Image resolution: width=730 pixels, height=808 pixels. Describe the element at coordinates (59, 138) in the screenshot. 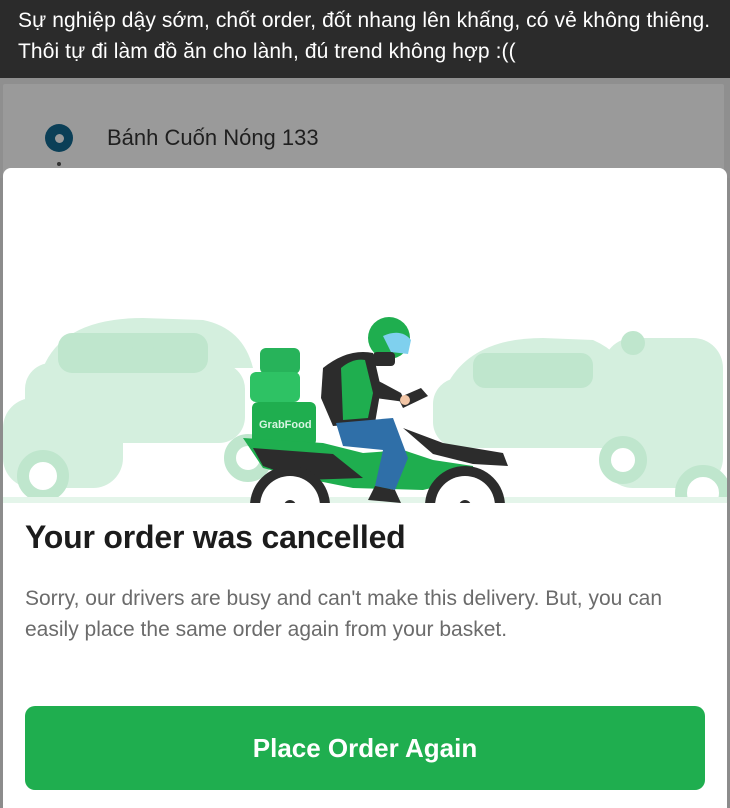

I see `location-pin-icon` at that location.